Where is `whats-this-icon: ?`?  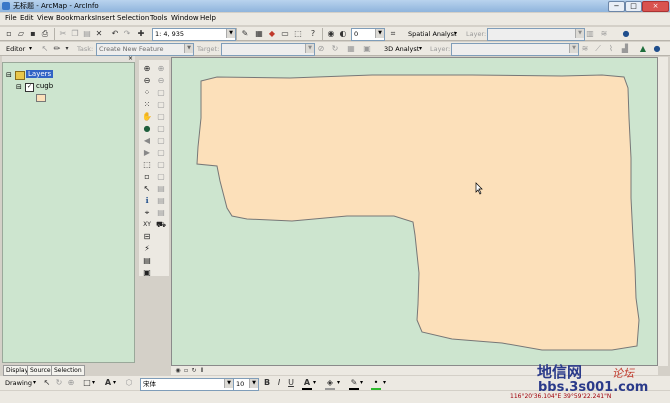 whats-this-icon: ? is located at coordinates (313, 34).